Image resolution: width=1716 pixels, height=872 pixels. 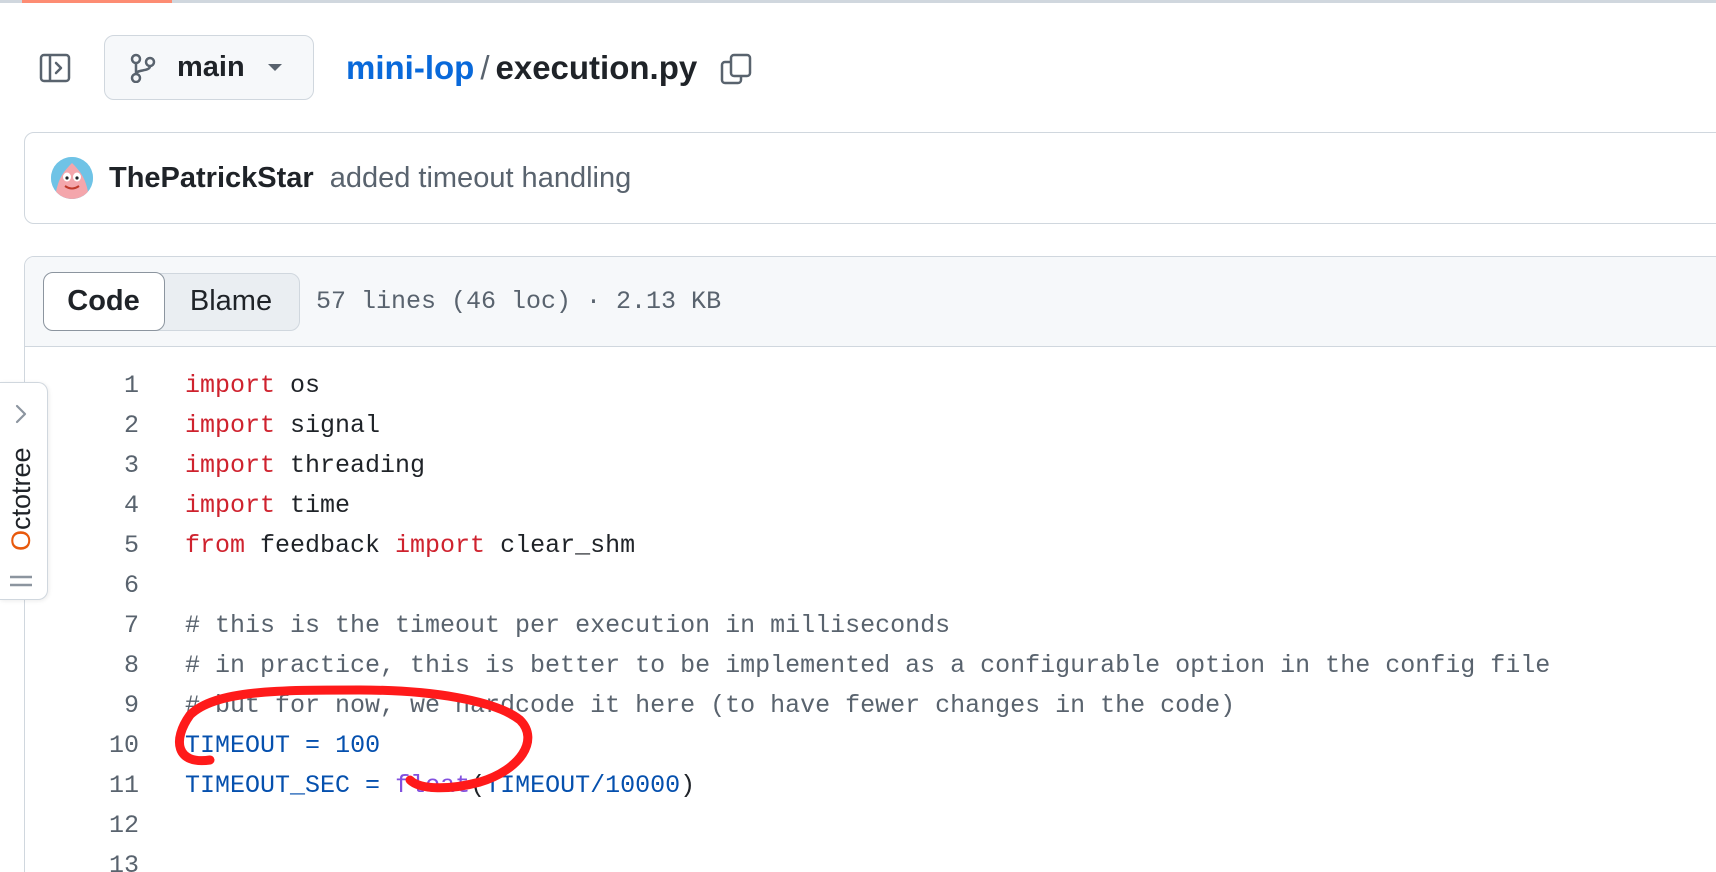 What do you see at coordinates (870, 465) in the screenshot?
I see `code-line: 3 import threading` at bounding box center [870, 465].